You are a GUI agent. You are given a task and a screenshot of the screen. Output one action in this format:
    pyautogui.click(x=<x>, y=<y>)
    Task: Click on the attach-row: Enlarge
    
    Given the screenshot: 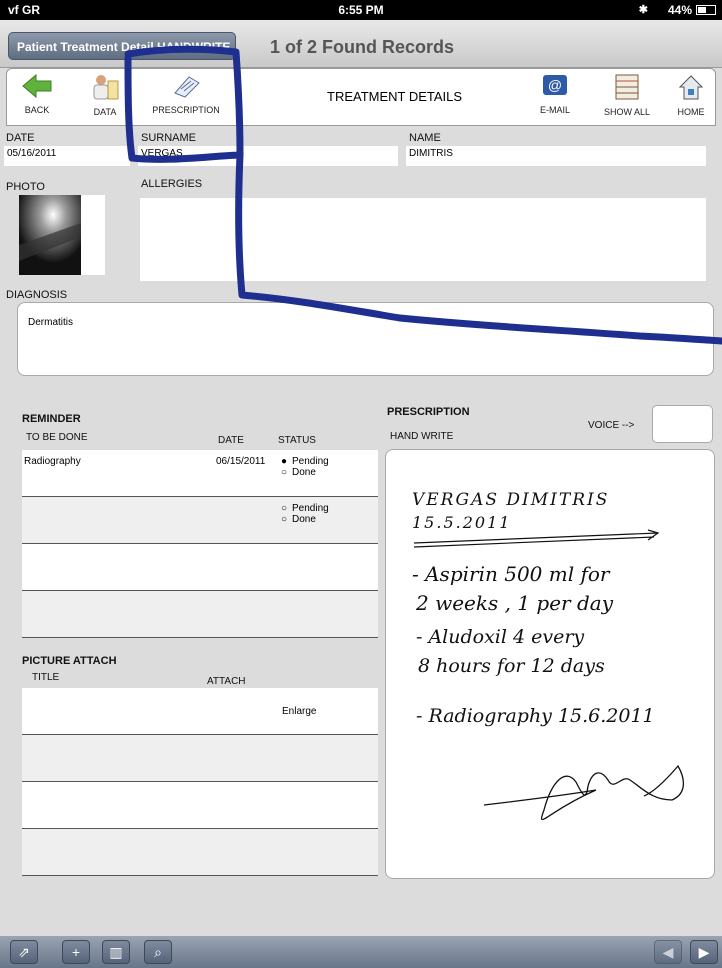 What is the action you would take?
    pyautogui.click(x=200, y=711)
    